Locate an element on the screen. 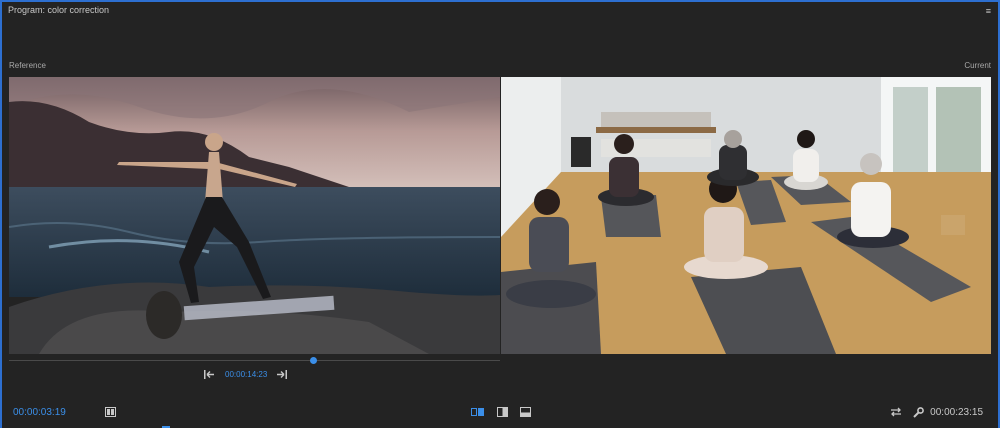 The image size is (1000, 428). duration-timecode: 00:00:23:15 is located at coordinates (956, 412).